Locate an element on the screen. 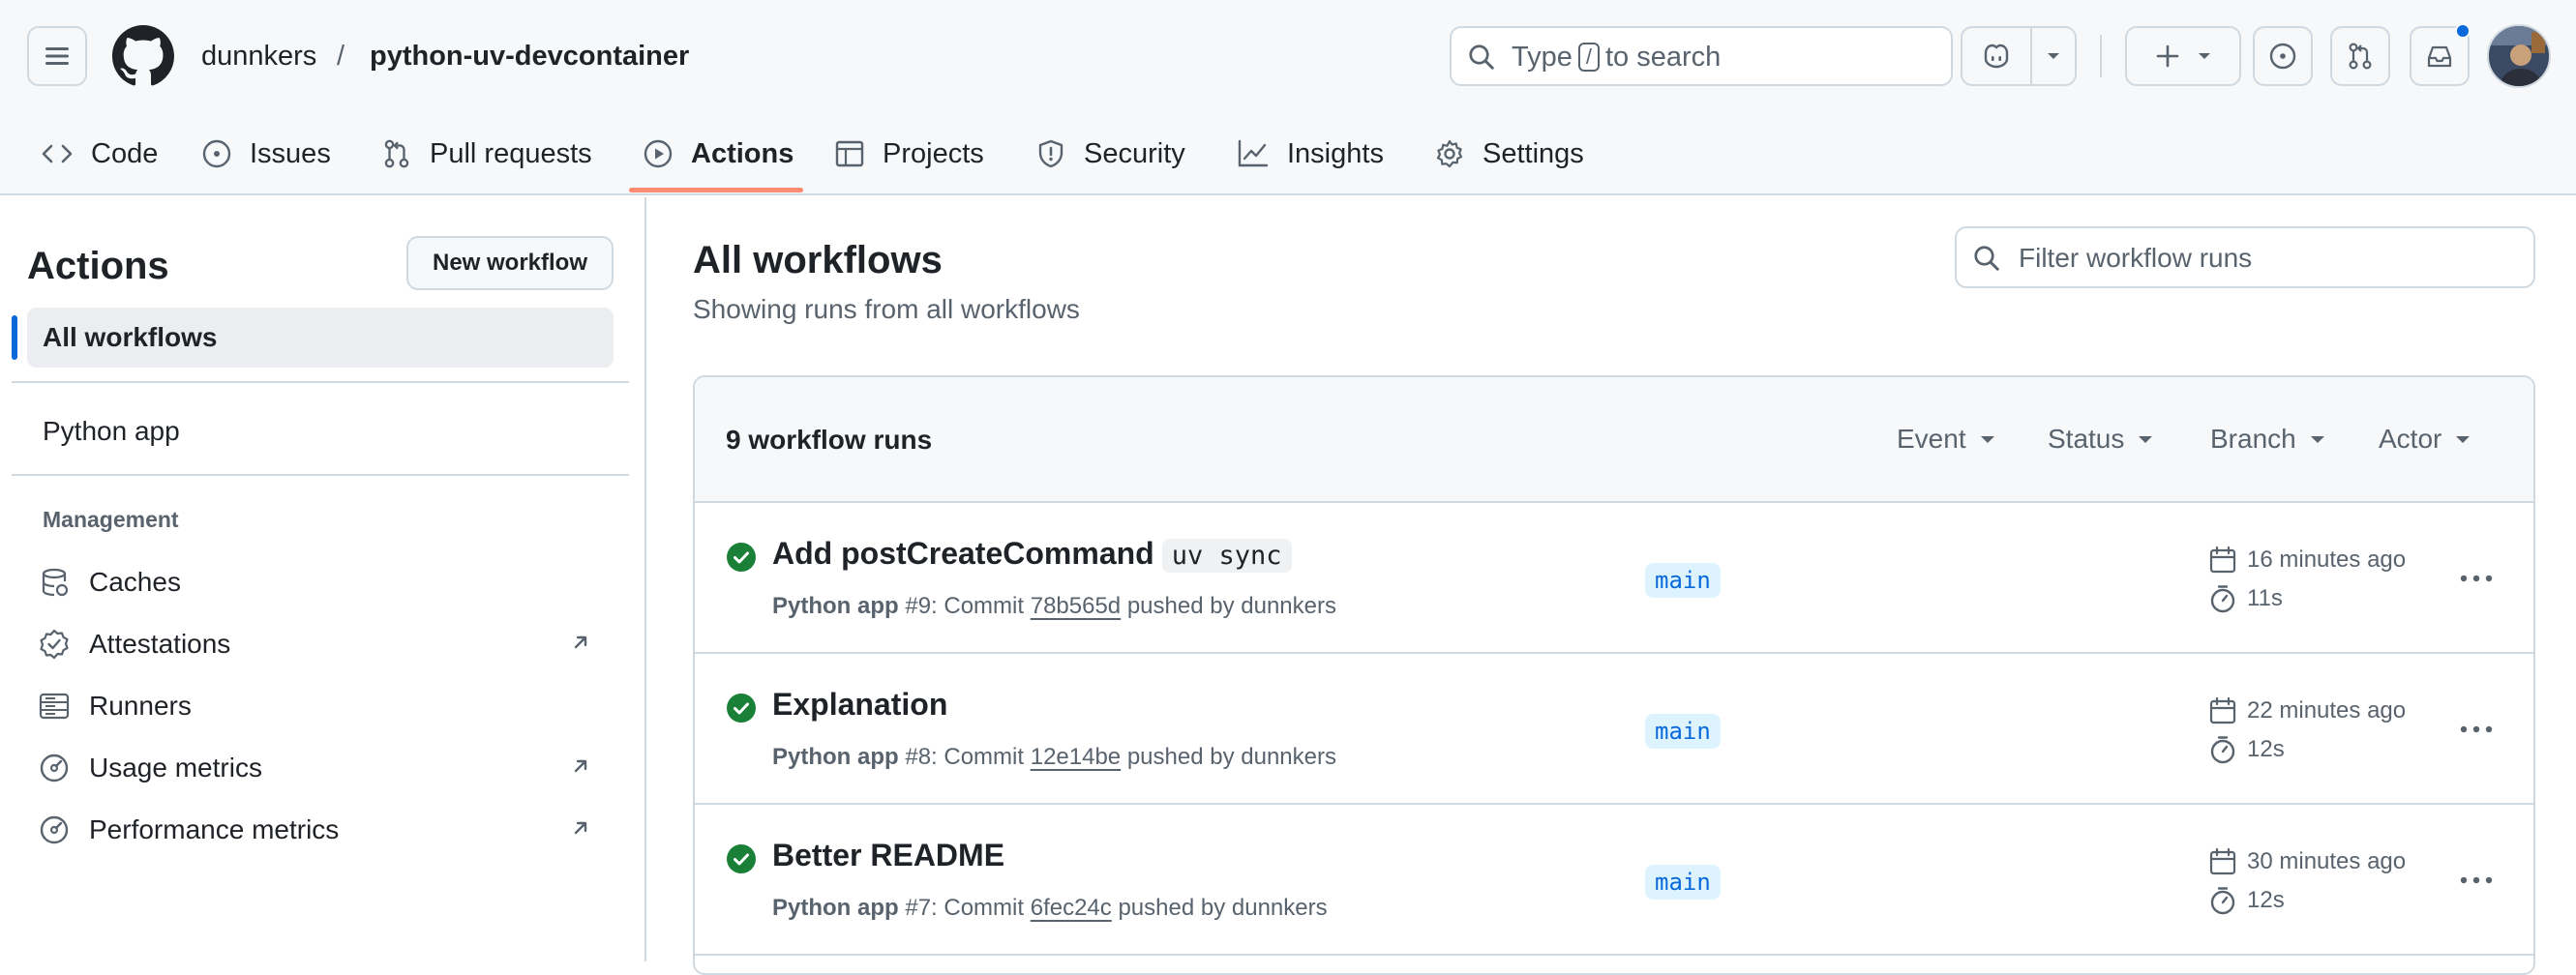 The height and width of the screenshot is (975, 2576). sidebar-item-runners: Runners is located at coordinates (319, 706).